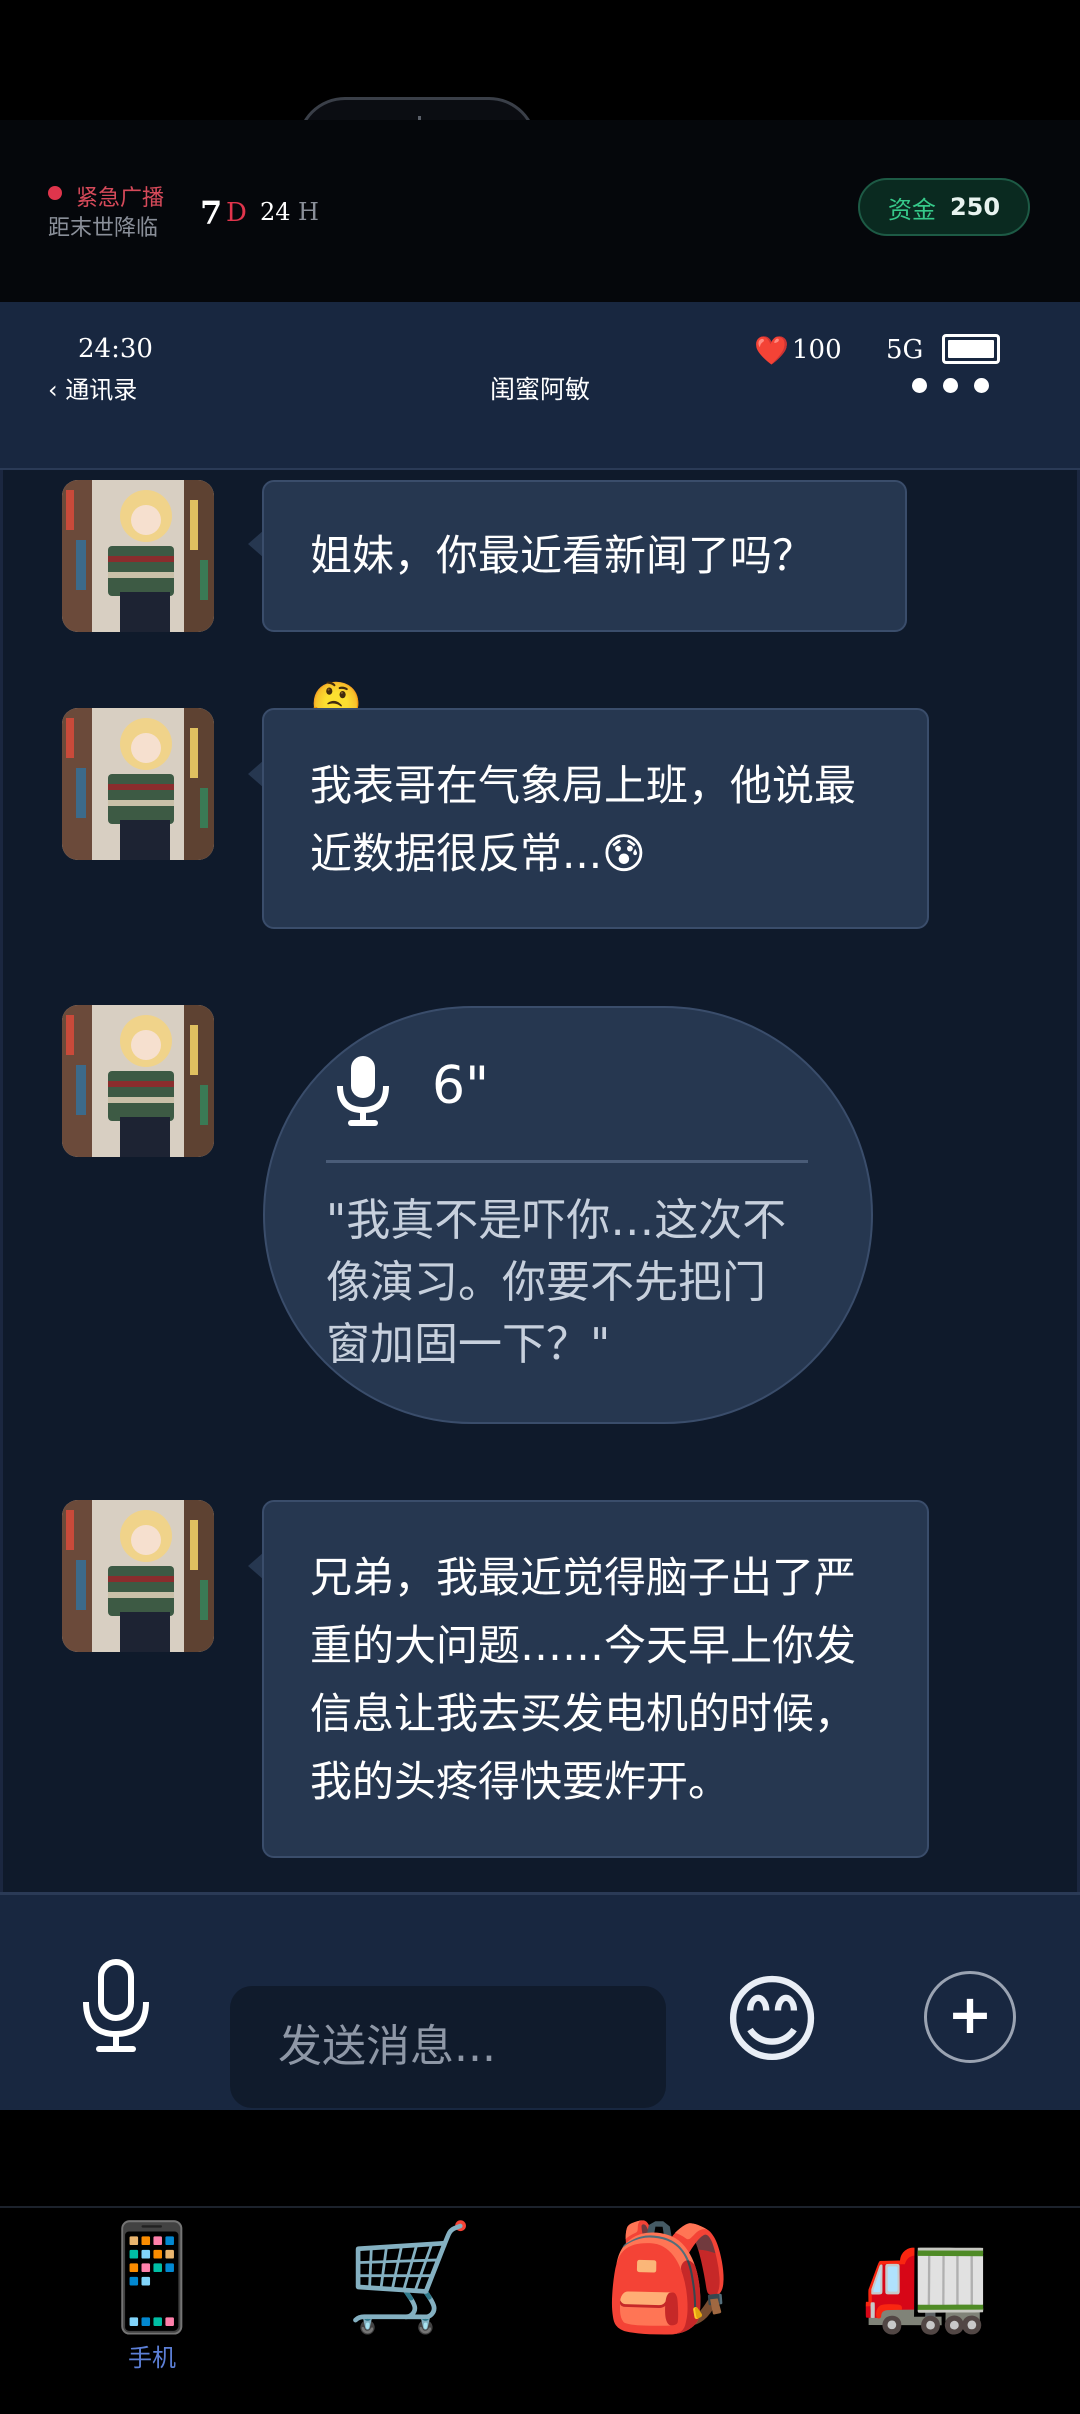 The width and height of the screenshot is (1080, 2414). What do you see at coordinates (478, 853) in the screenshot?
I see `message-line: 近数据很反常...😰` at bounding box center [478, 853].